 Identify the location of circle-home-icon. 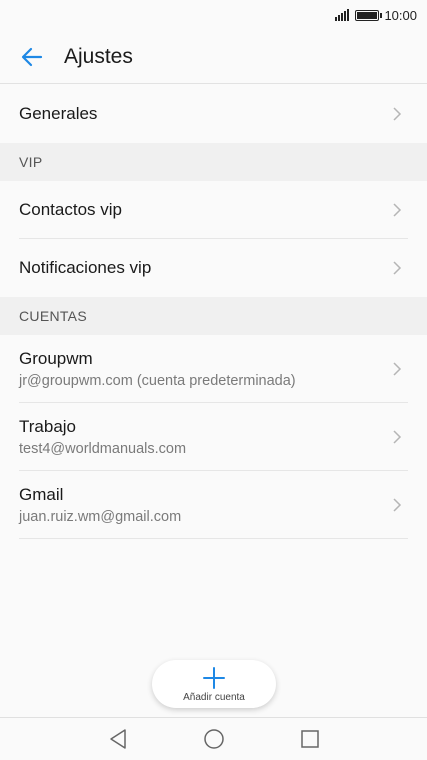
(213, 739).